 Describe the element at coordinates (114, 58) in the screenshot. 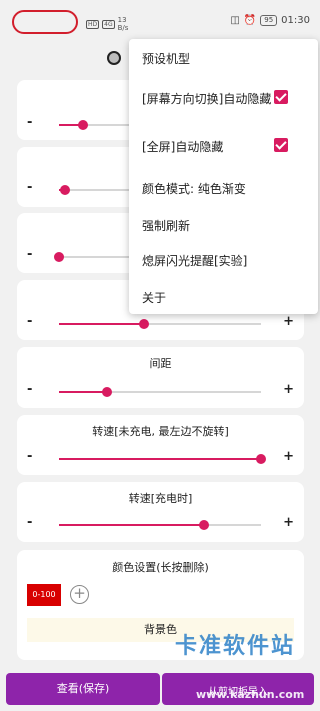

I see `preview-dot` at that location.